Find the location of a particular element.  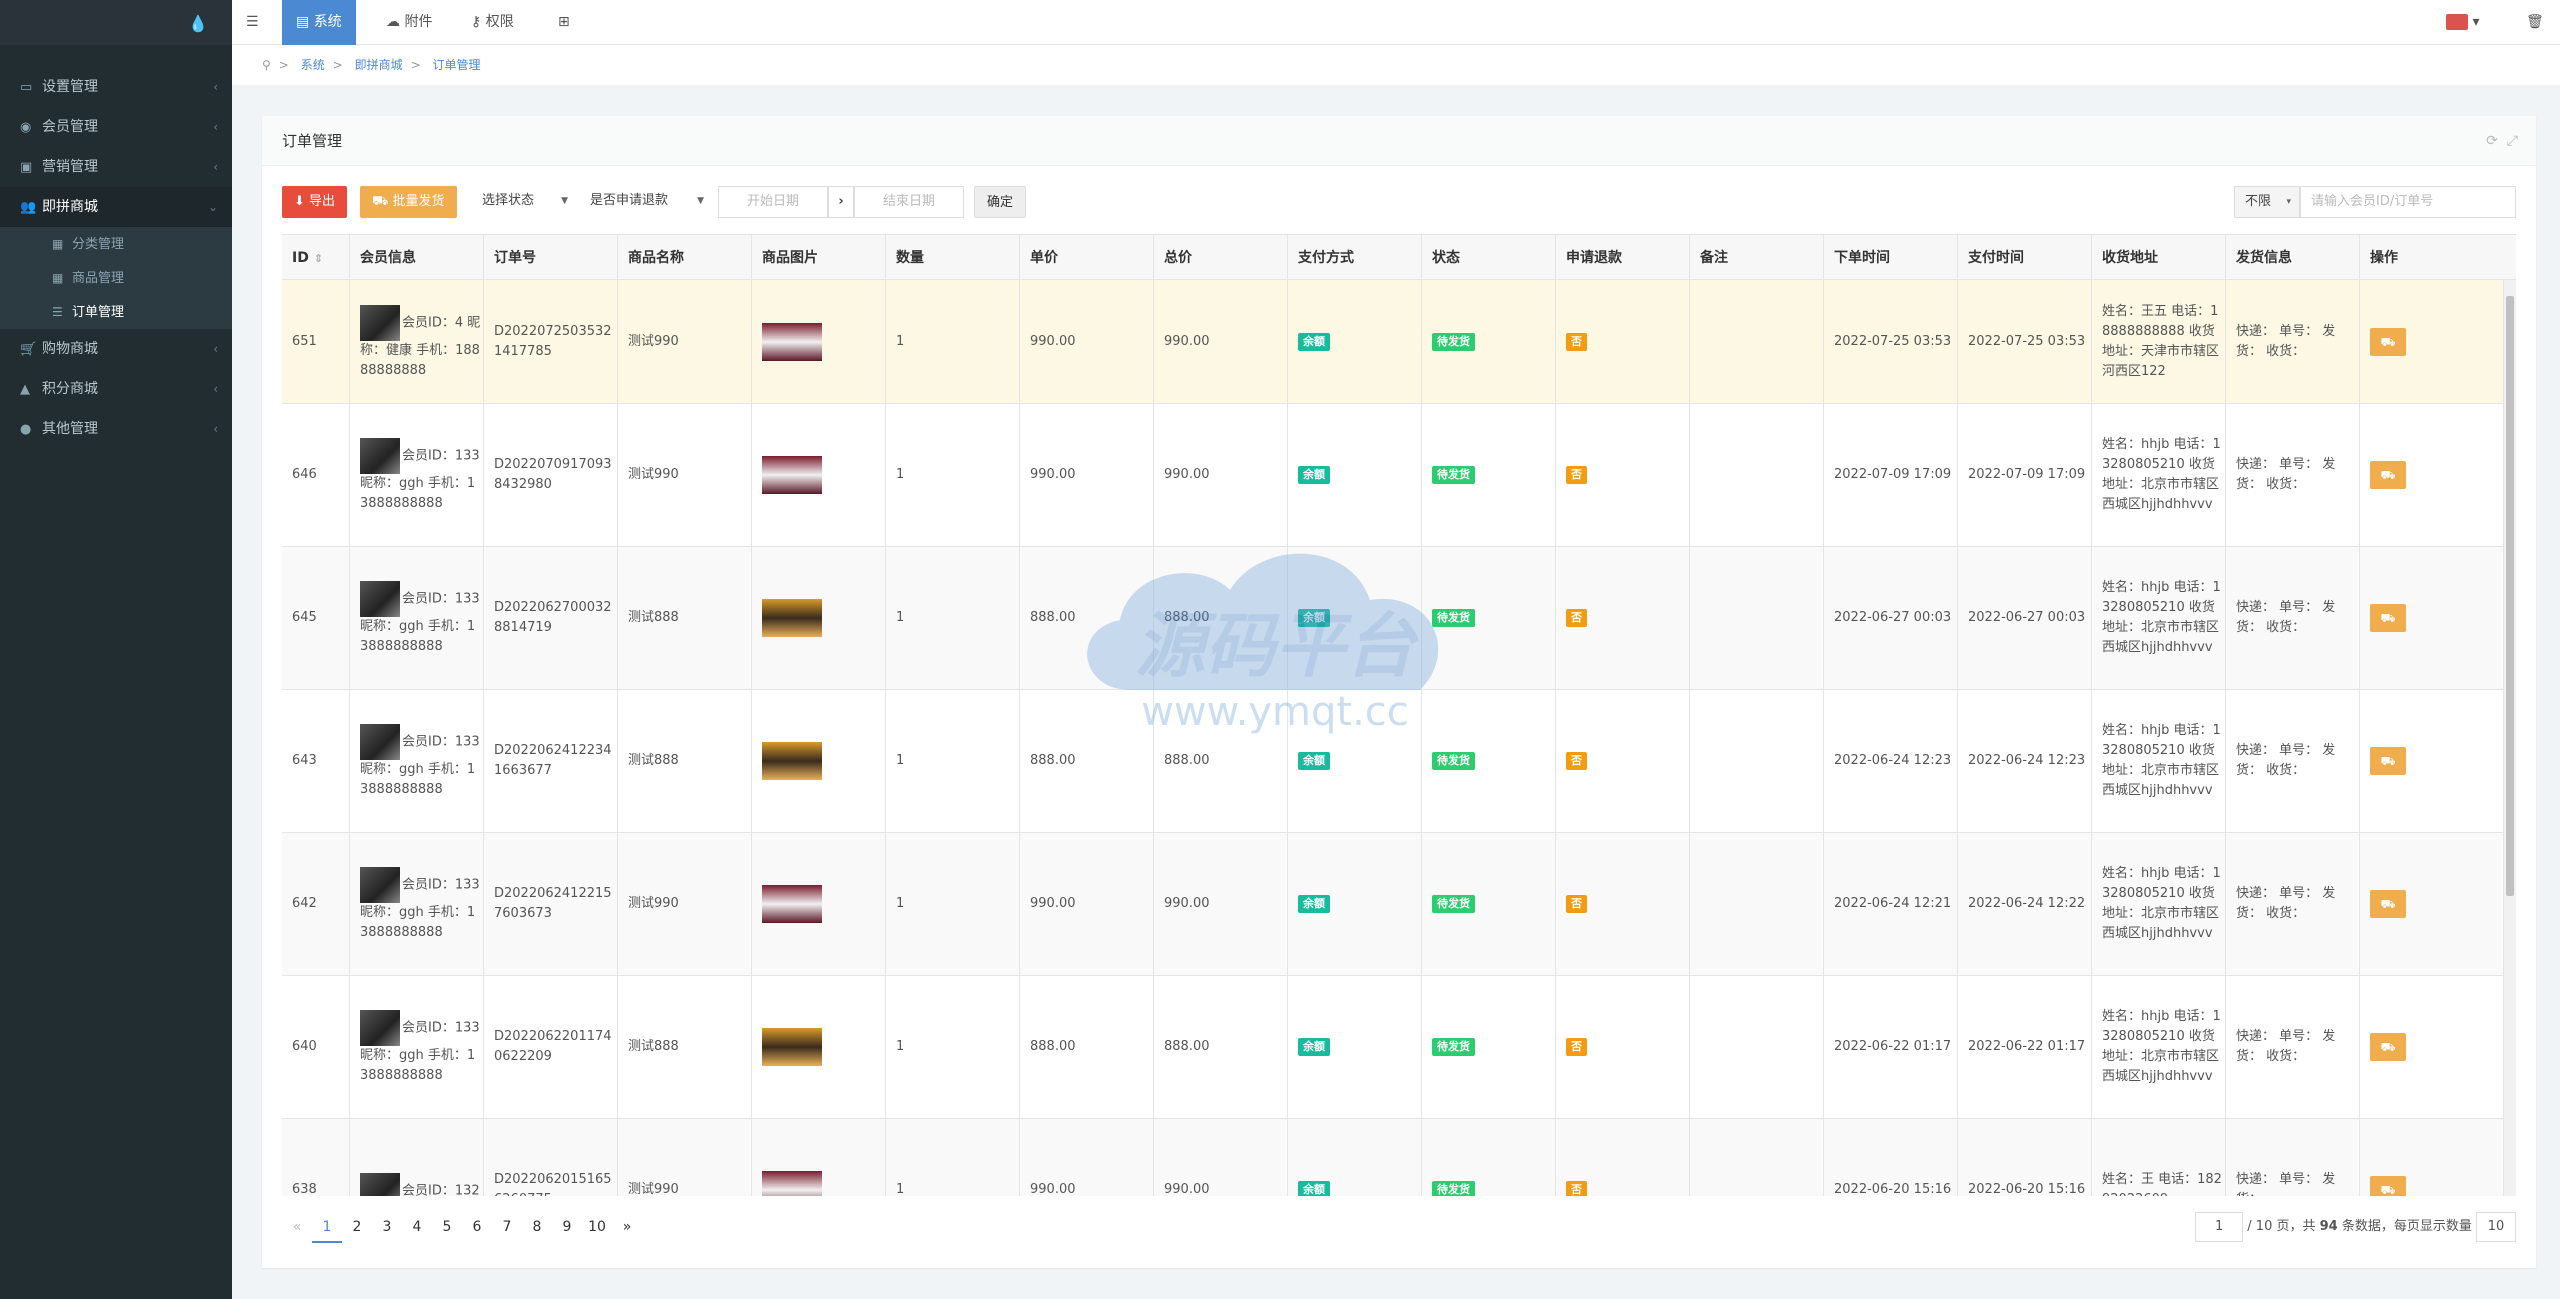

page-number: 5 is located at coordinates (447, 1227).